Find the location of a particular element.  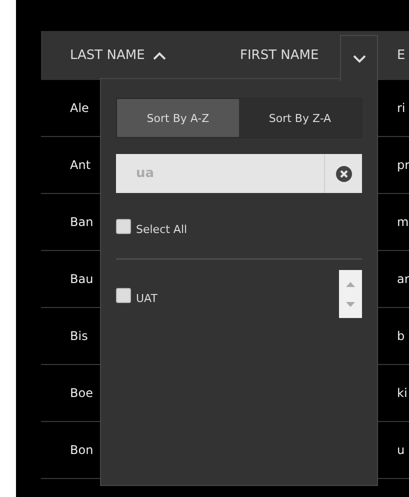

sort-button: Sort By A-Z is located at coordinates (178, 118).